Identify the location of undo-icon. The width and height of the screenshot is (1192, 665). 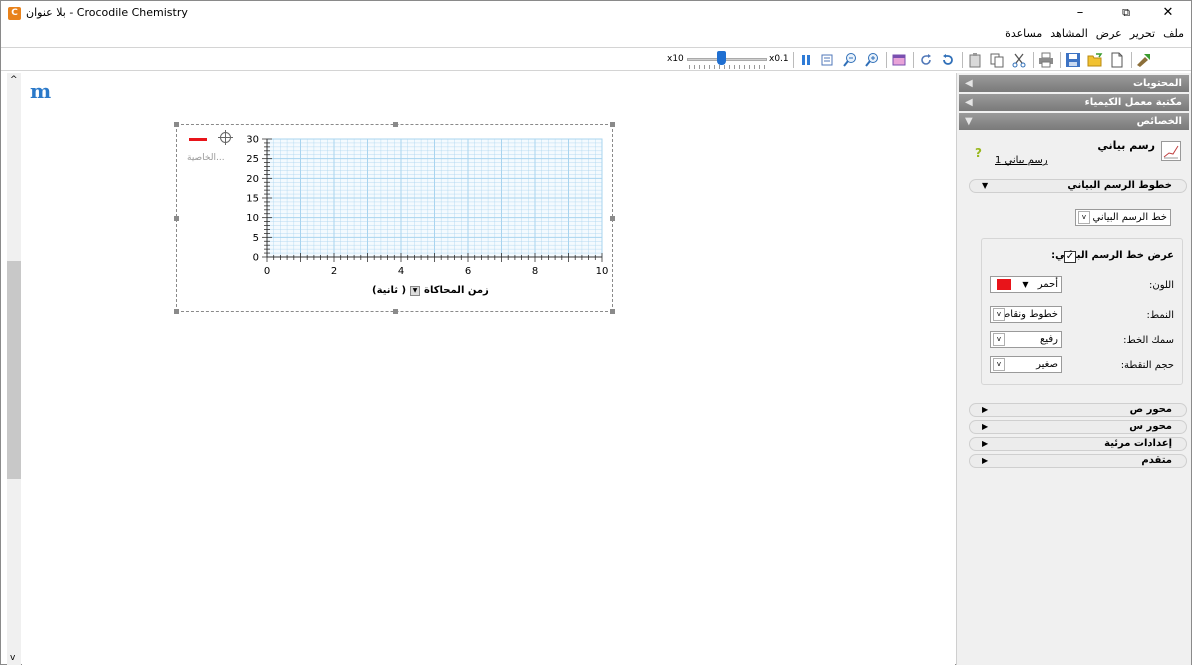
(948, 60).